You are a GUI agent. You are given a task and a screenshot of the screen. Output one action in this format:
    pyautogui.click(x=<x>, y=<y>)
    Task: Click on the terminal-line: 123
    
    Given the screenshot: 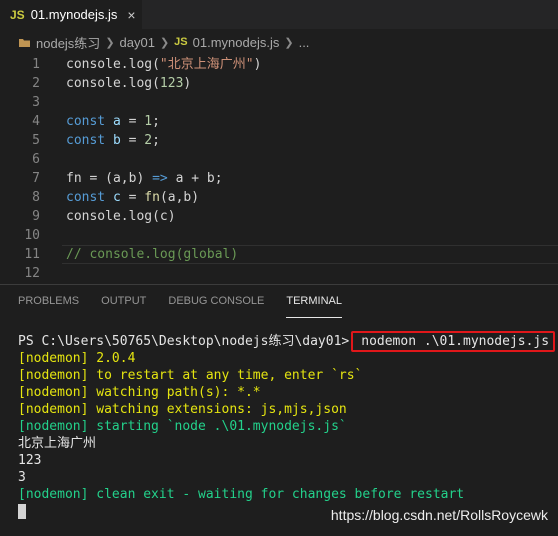 What is the action you would take?
    pyautogui.click(x=30, y=460)
    